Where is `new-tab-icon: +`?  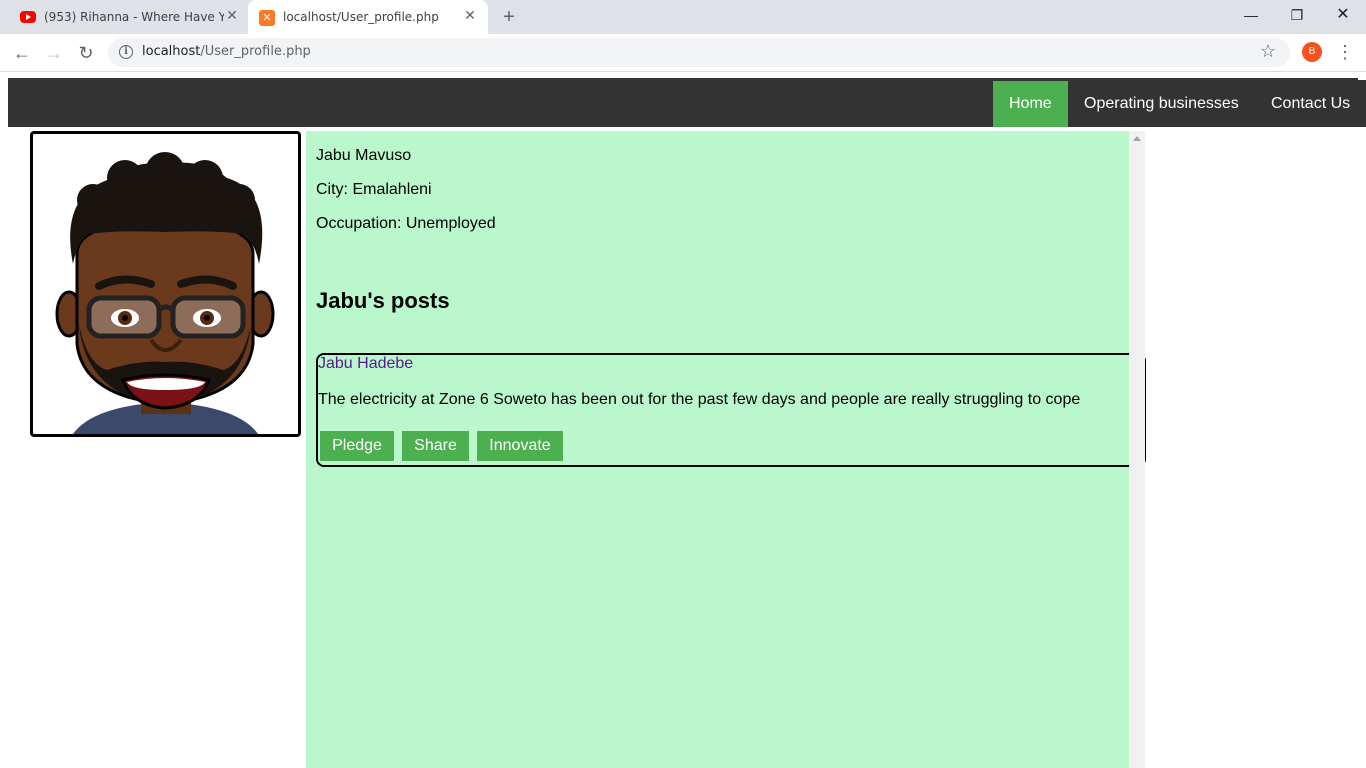
new-tab-icon: + is located at coordinates (509, 17).